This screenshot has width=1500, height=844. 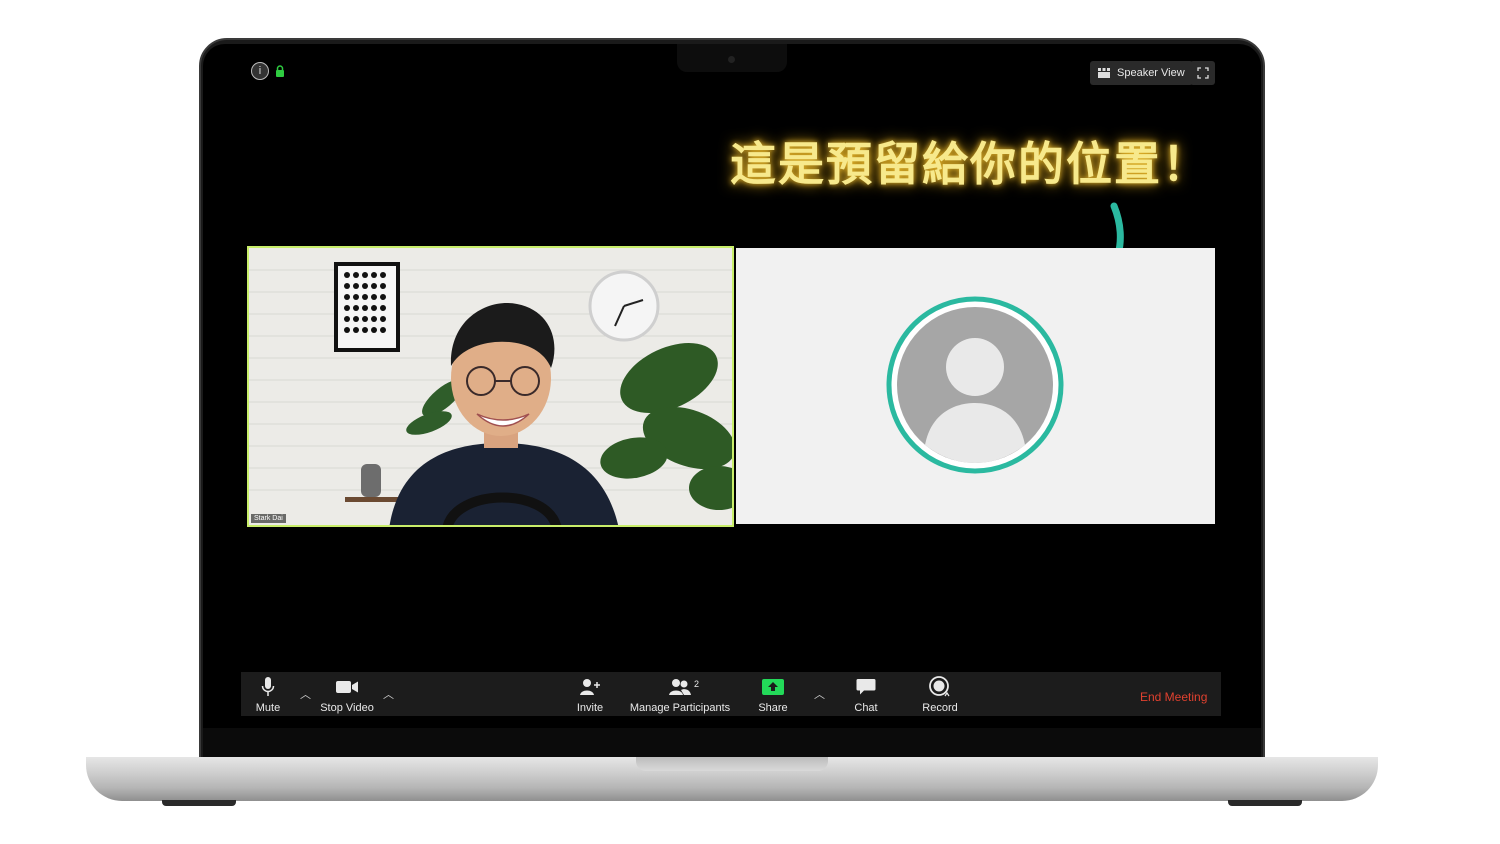 I want to click on participants-icon, so click(x=680, y=687).